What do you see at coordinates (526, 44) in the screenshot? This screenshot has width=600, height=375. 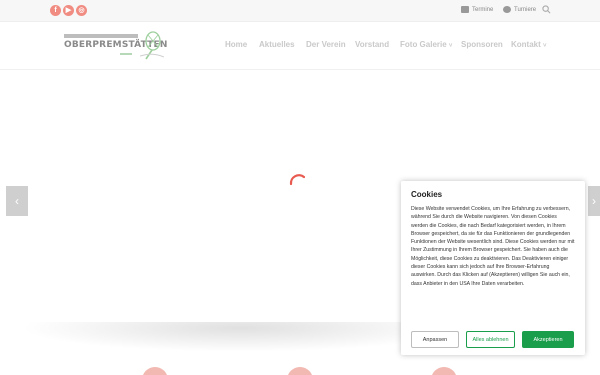 I see `nav-label: Kontakt` at bounding box center [526, 44].